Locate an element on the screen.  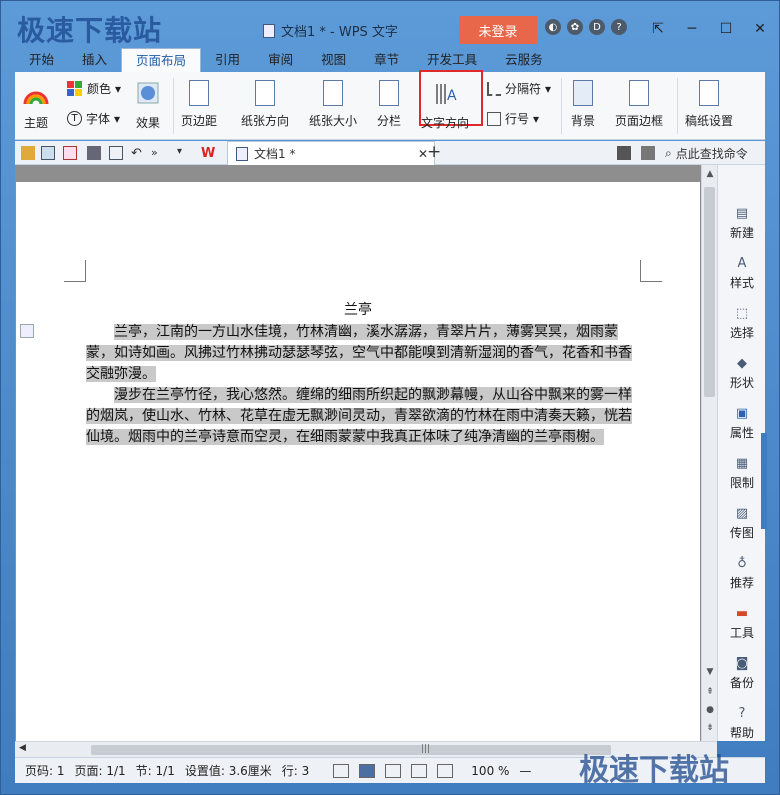
theme-button: 主题 is located at coordinates (36, 105).